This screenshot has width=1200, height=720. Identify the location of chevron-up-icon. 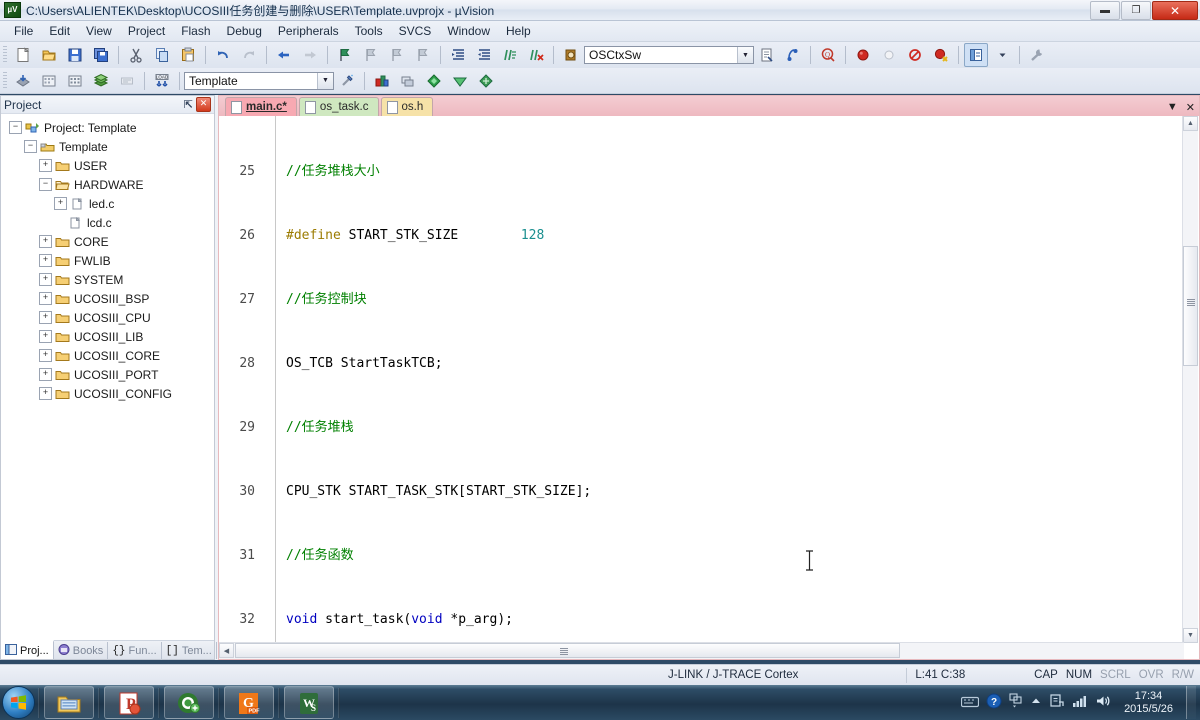
(1036, 702).